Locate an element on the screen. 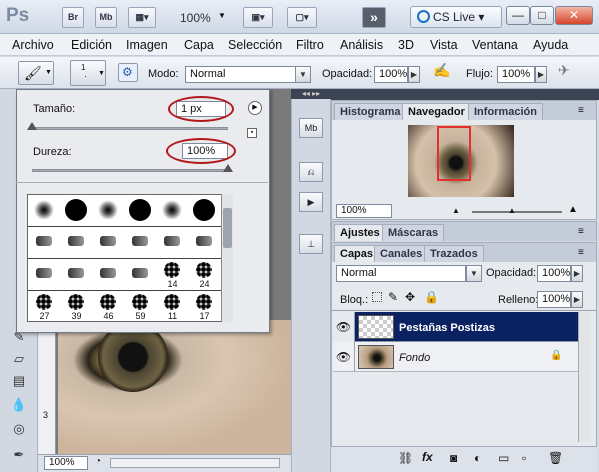 Image resolution: width=599 pixels, height=472 pixels. horizontal-scrollbar is located at coordinates (195, 463).